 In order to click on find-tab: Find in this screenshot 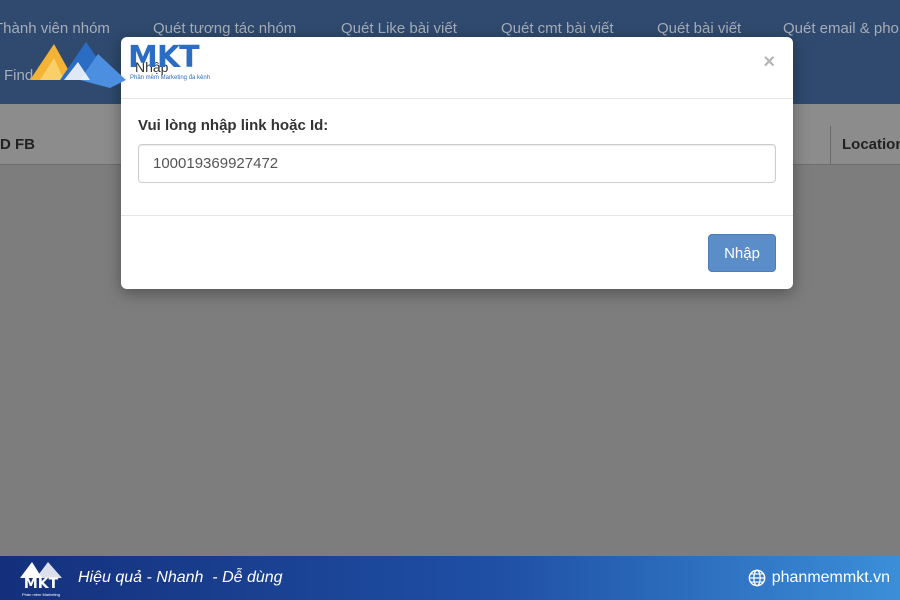, I will do `click(18, 75)`.